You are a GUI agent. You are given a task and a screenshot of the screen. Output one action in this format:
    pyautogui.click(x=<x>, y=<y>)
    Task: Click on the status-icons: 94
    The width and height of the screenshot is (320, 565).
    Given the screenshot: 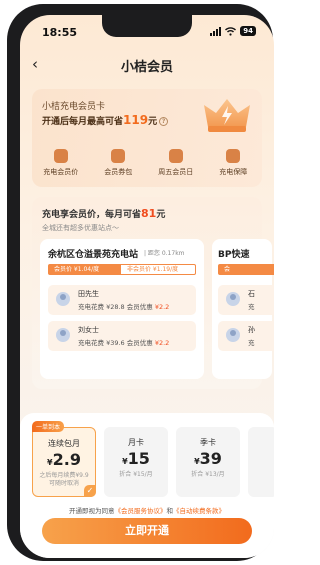 What is the action you would take?
    pyautogui.click(x=233, y=31)
    